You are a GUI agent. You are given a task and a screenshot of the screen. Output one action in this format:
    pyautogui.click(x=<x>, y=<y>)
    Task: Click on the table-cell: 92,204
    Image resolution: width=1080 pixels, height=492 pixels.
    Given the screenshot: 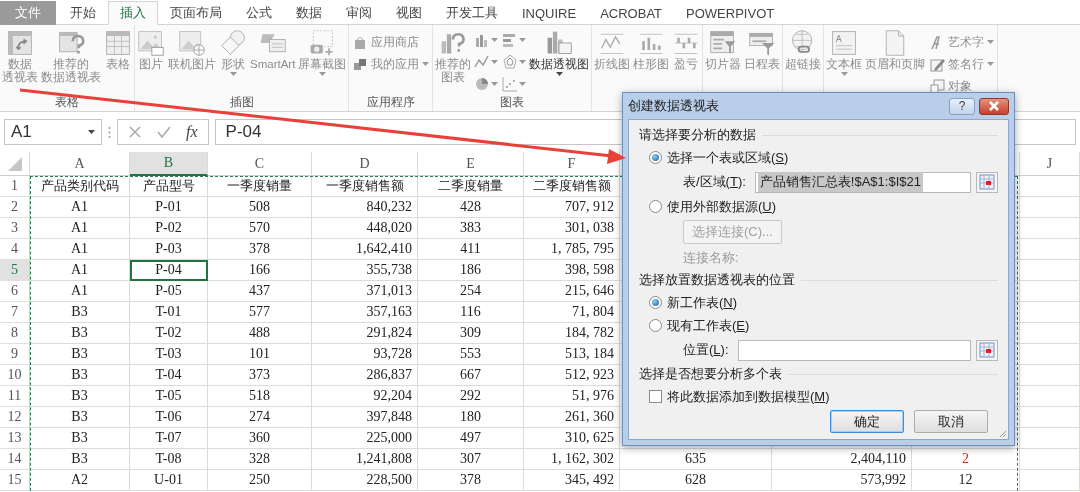 What is the action you would take?
    pyautogui.click(x=365, y=396)
    